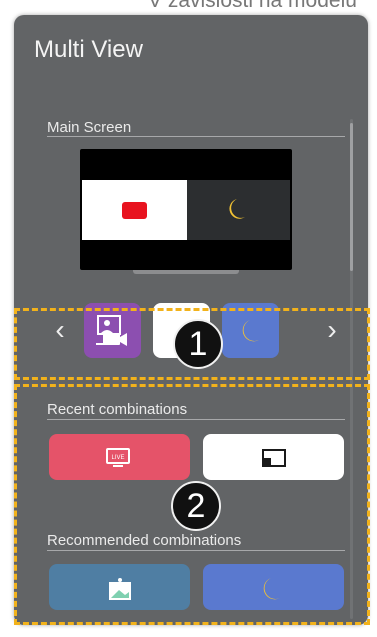 The image size is (377, 637). What do you see at coordinates (252, 6) in the screenshot?
I see `top-caption: V závislosti na modelu` at bounding box center [252, 6].